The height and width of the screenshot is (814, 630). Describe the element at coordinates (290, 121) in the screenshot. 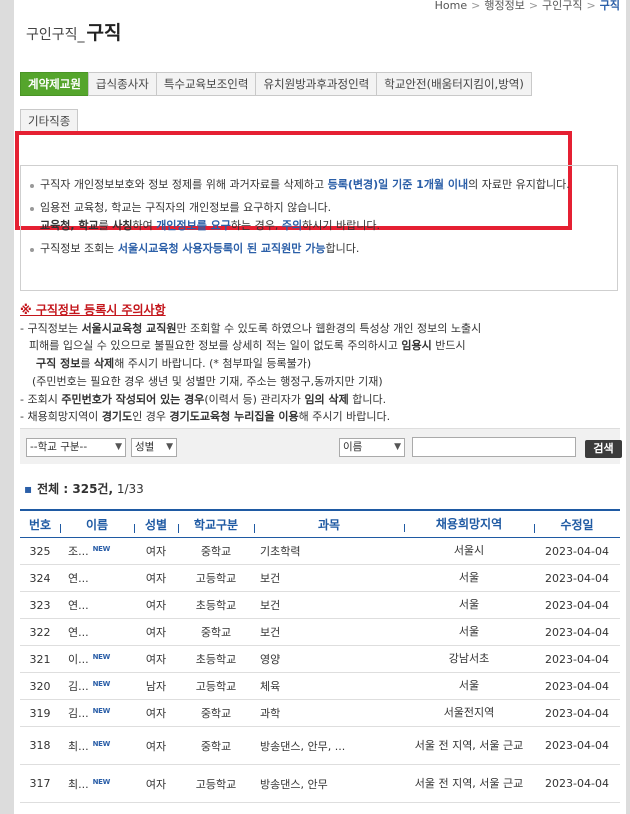

I see `tab-row-2: 기타직종` at that location.